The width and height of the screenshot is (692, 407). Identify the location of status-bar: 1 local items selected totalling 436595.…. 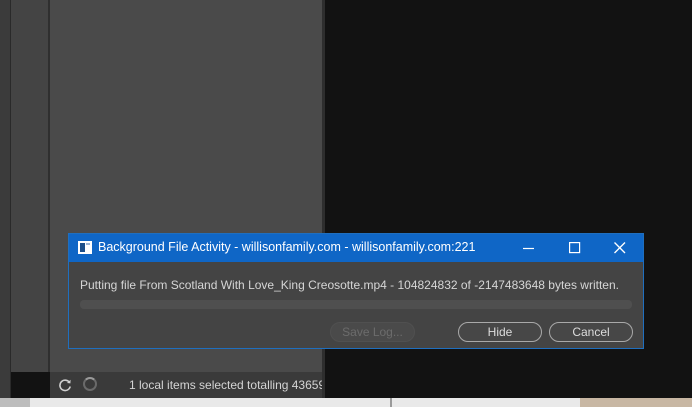
(186, 385).